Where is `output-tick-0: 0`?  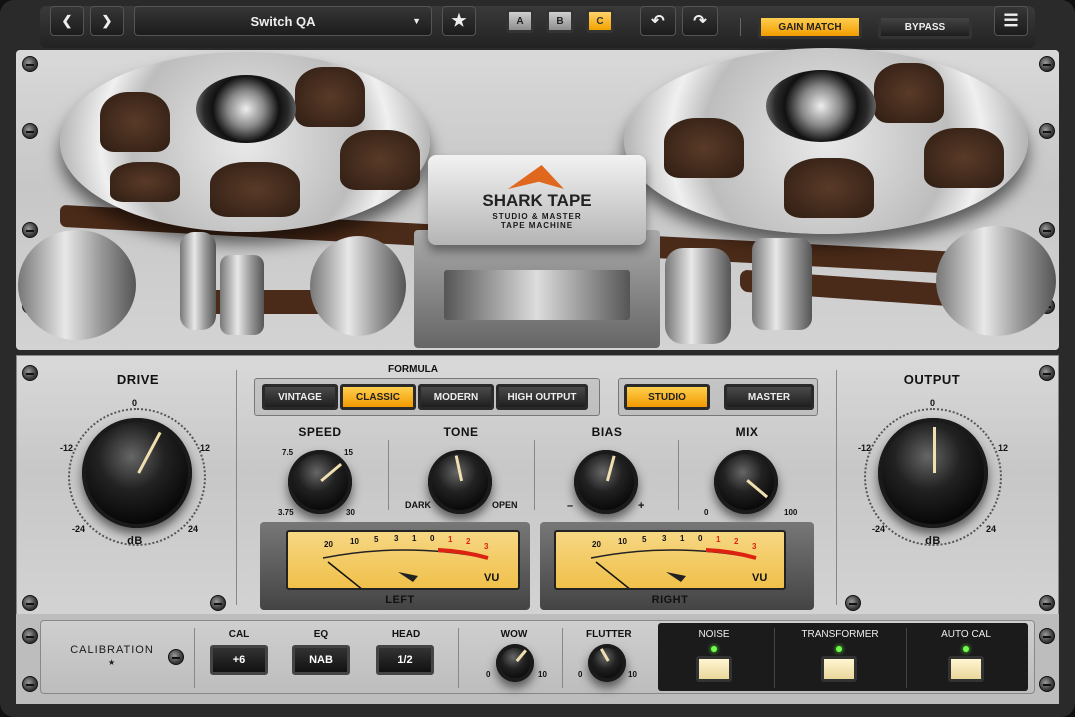 output-tick-0: 0 is located at coordinates (933, 403).